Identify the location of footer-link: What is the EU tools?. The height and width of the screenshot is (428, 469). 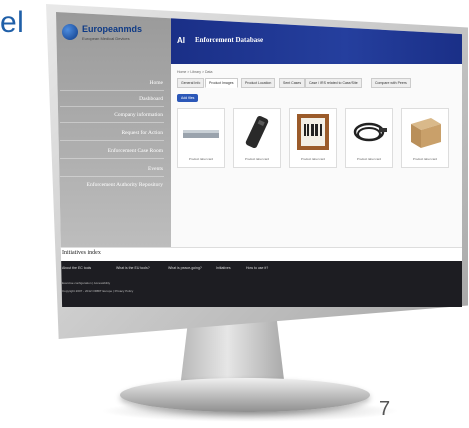
(133, 268).